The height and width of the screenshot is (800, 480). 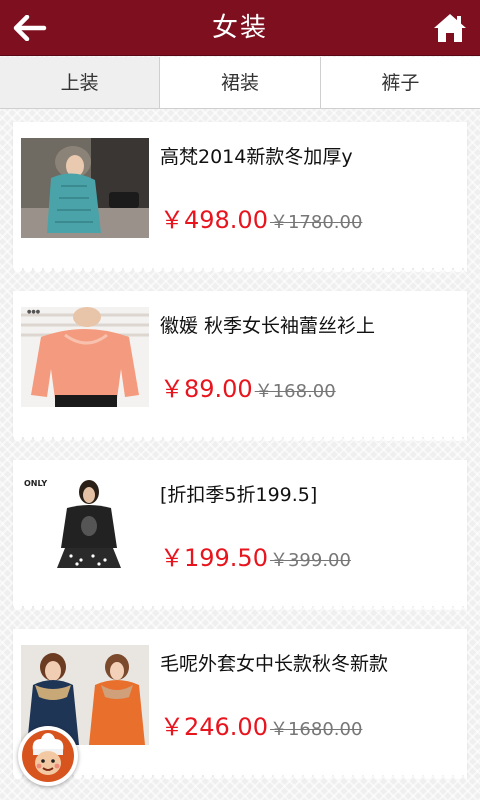 What do you see at coordinates (295, 391) in the screenshot?
I see `product-original-price: ￥168.00` at bounding box center [295, 391].